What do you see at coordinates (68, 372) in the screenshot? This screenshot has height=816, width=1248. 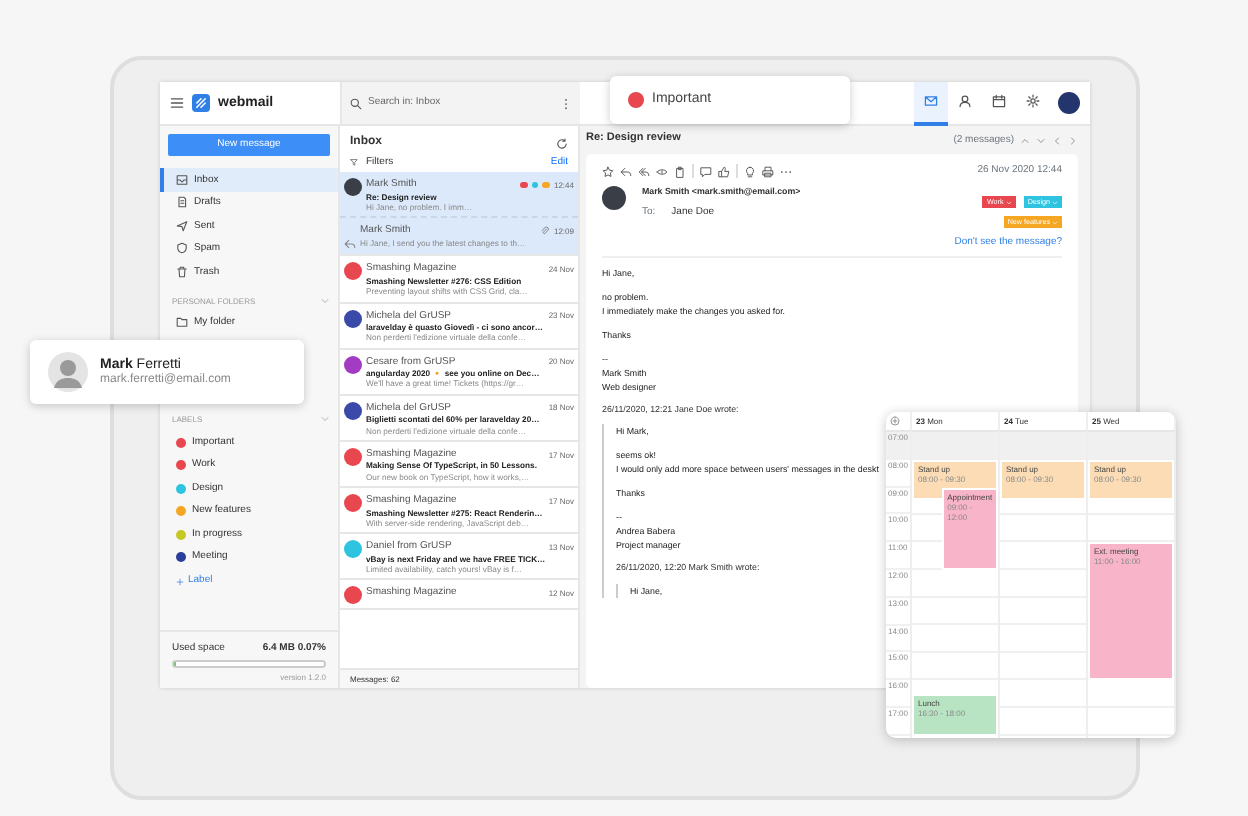 I see `avatar-icon` at bounding box center [68, 372].